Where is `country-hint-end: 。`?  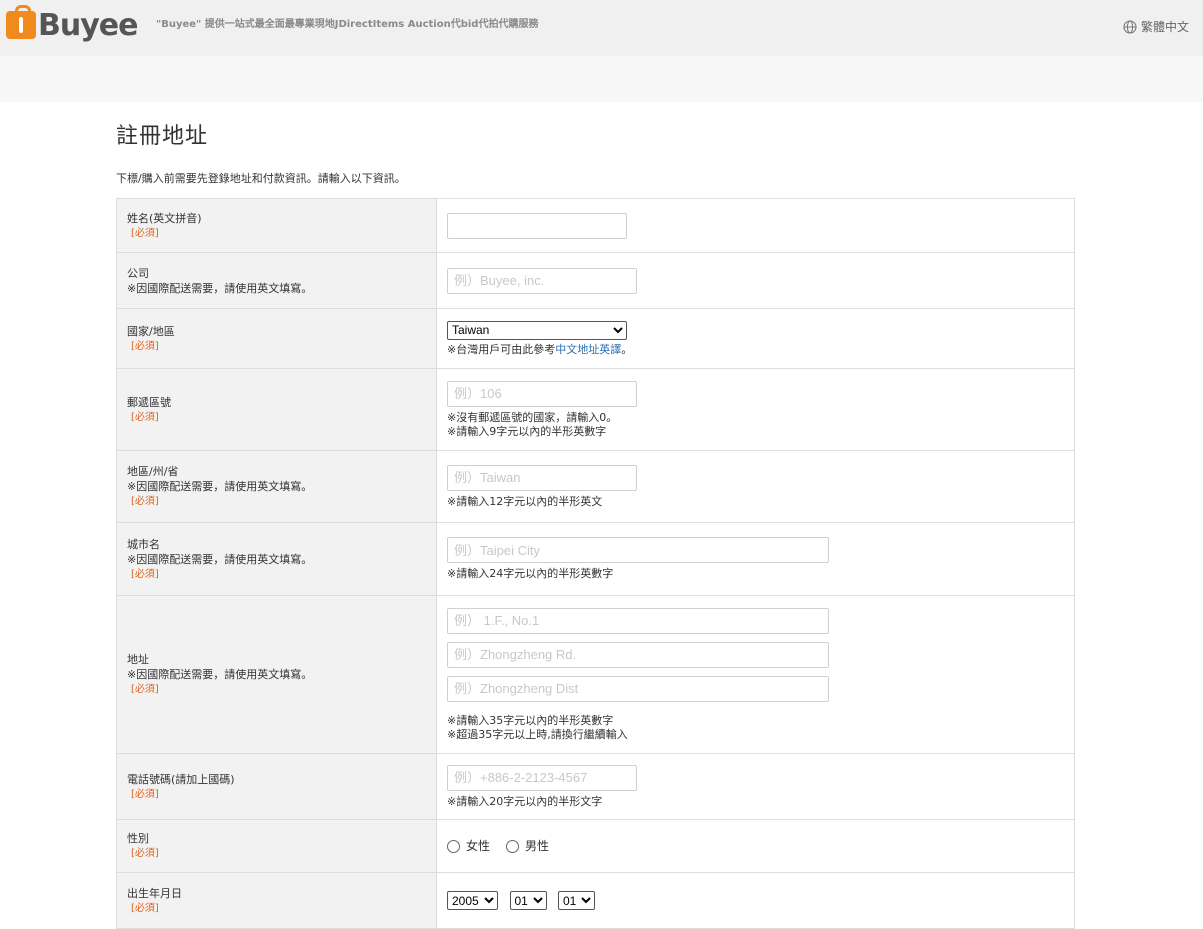 country-hint-end: 。 is located at coordinates (627, 349).